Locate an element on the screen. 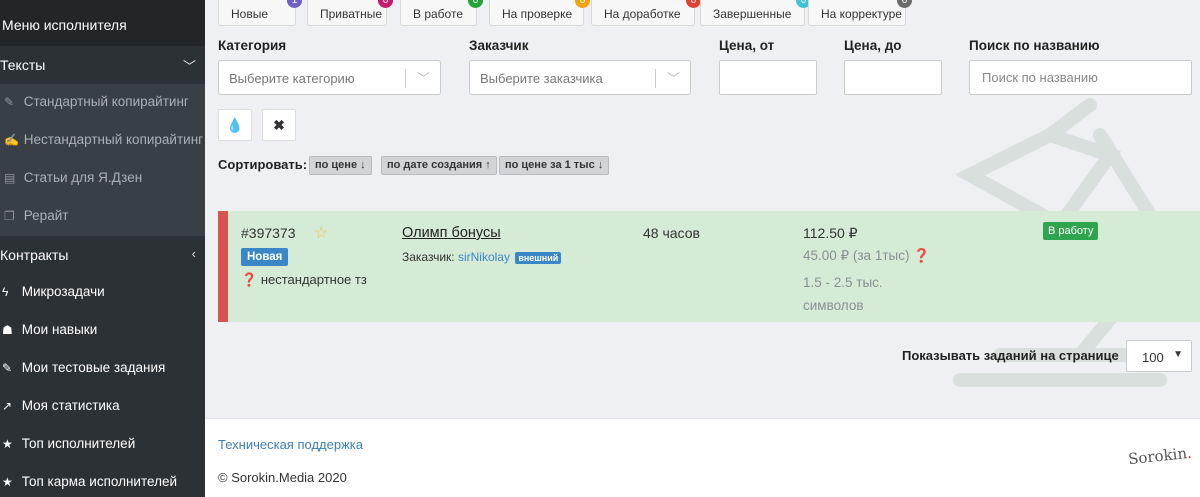 The height and width of the screenshot is (497, 1200). category-label: Категория is located at coordinates (252, 45).